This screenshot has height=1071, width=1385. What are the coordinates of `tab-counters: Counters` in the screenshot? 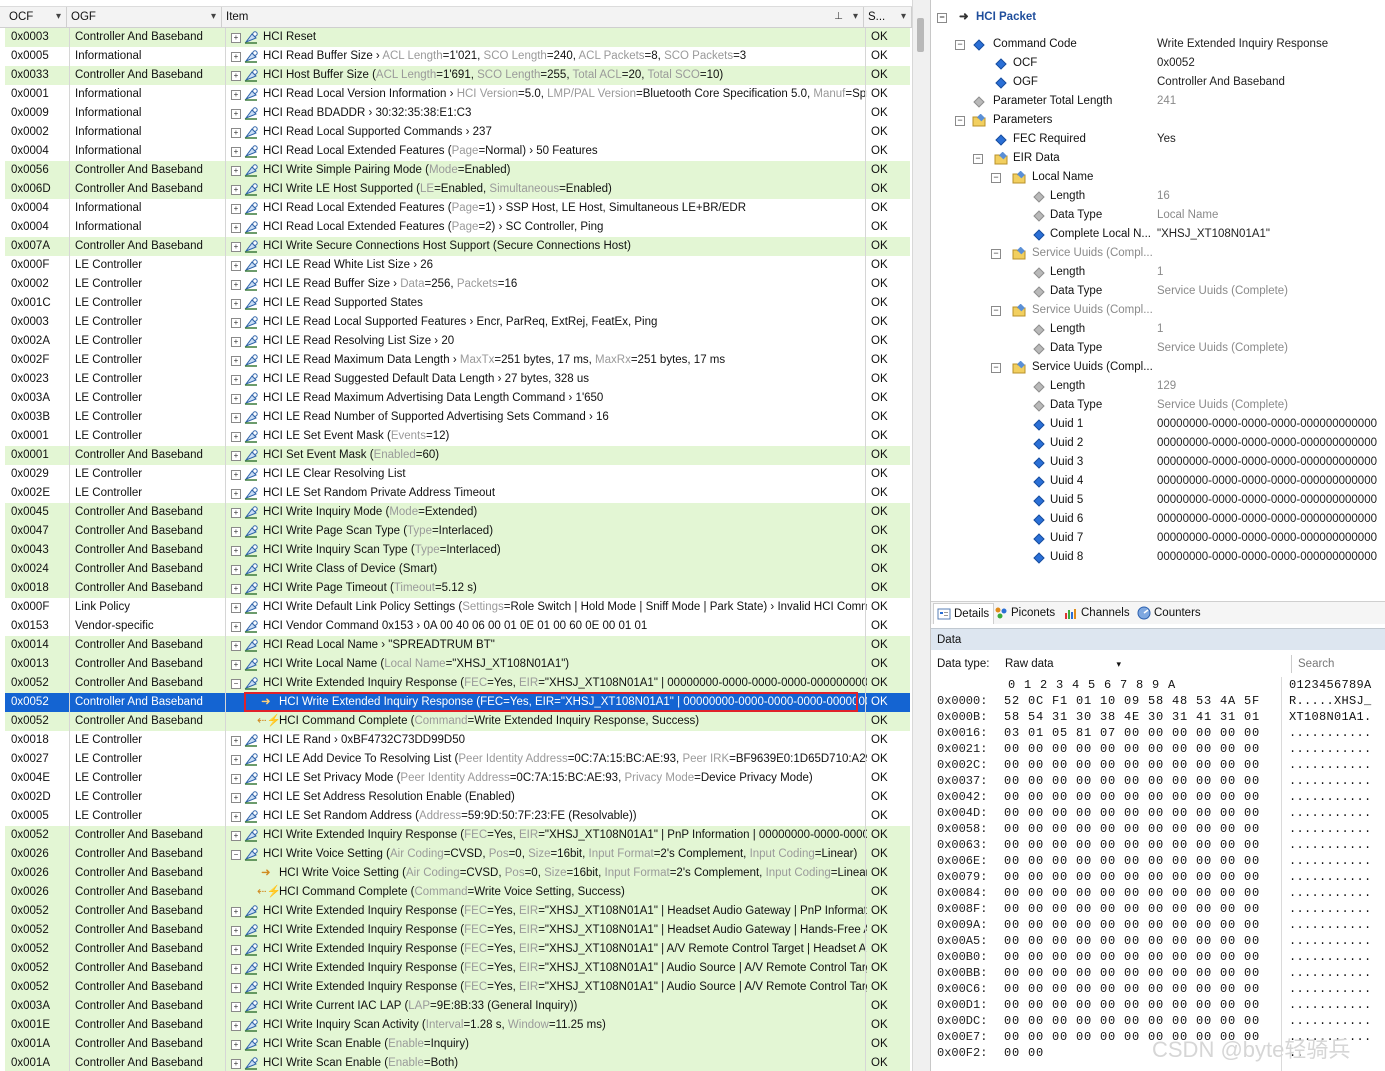 It's located at (1169, 613).